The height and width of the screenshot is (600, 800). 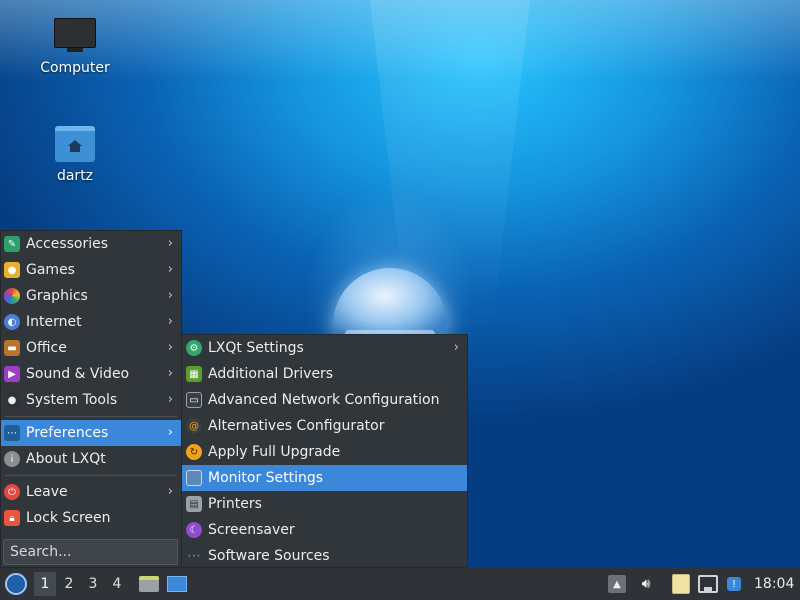 What do you see at coordinates (194, 400) in the screenshot?
I see `network-icon: ▭` at bounding box center [194, 400].